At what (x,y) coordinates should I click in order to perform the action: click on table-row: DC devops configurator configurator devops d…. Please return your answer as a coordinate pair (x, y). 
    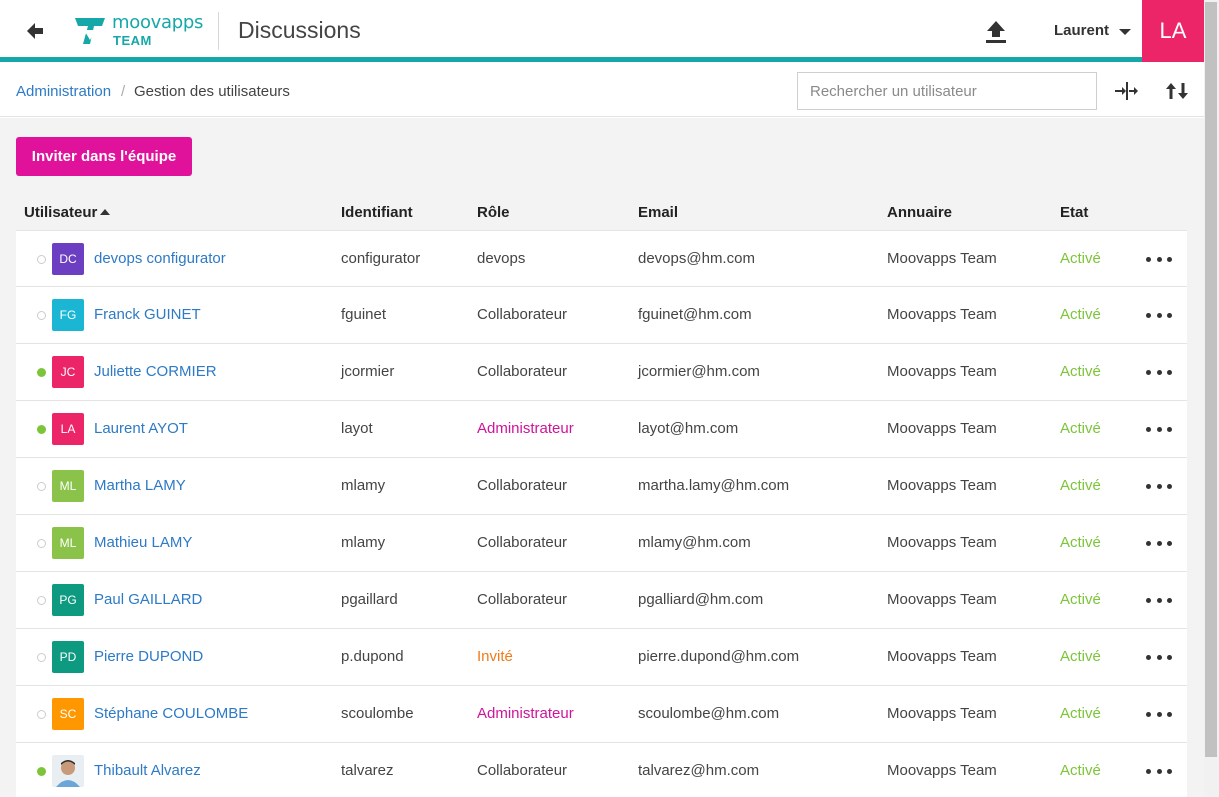
    Looking at the image, I should click on (601, 258).